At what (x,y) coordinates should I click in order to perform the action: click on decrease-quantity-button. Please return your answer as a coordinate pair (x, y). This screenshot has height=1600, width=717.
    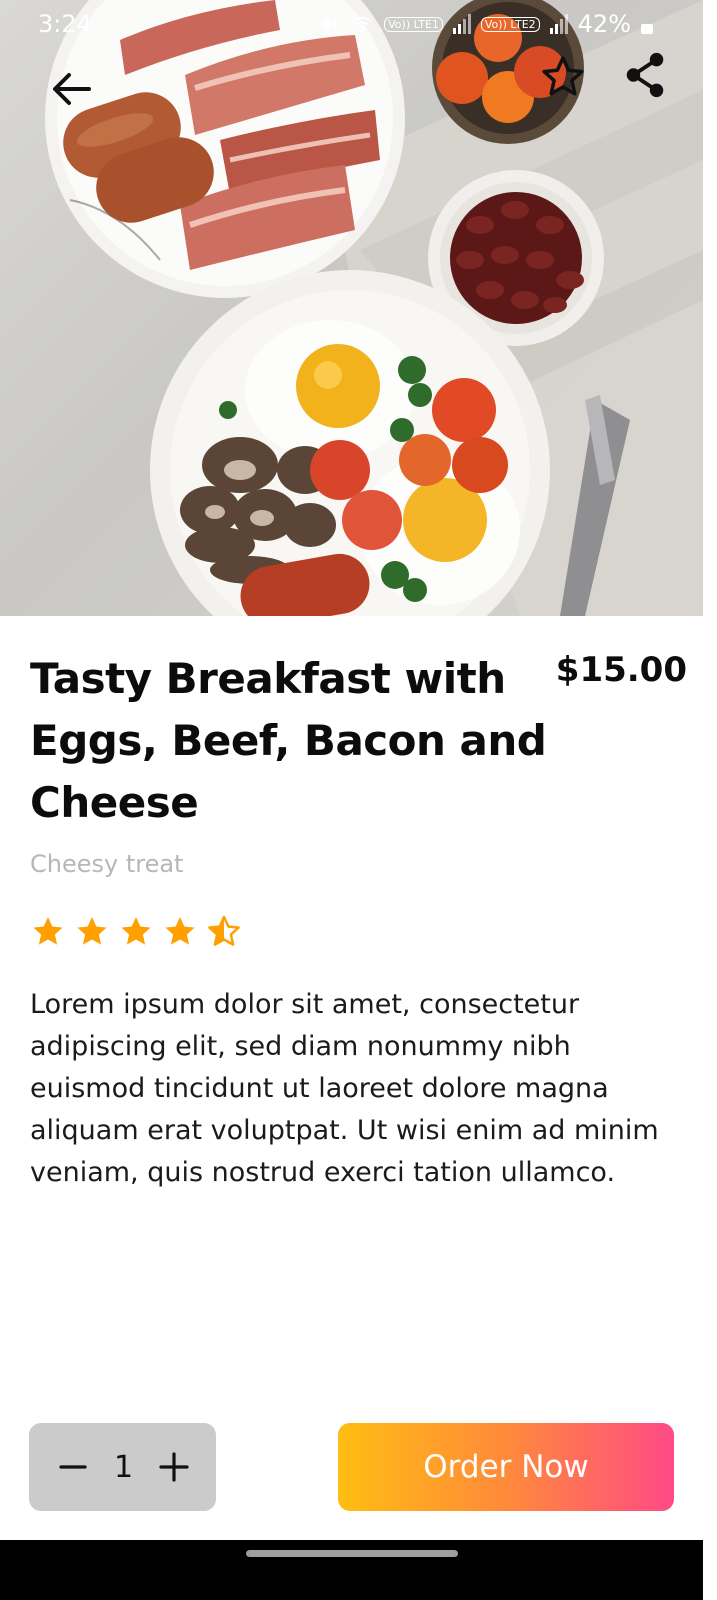
    Looking at the image, I should click on (73, 1467).